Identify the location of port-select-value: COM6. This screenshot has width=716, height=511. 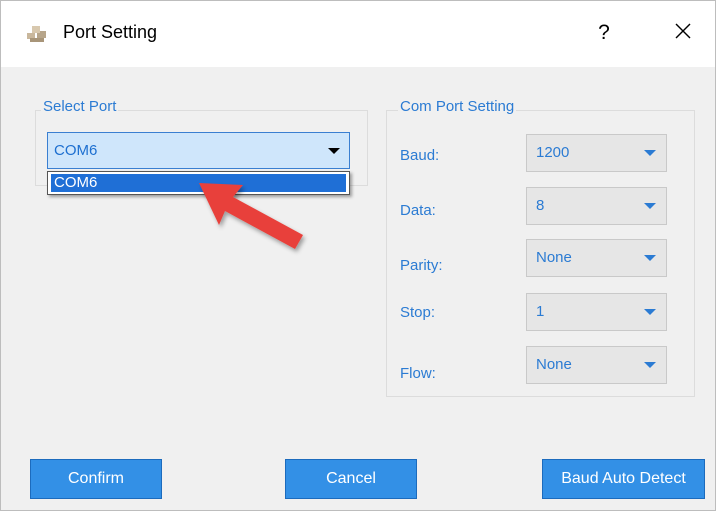
(76, 150).